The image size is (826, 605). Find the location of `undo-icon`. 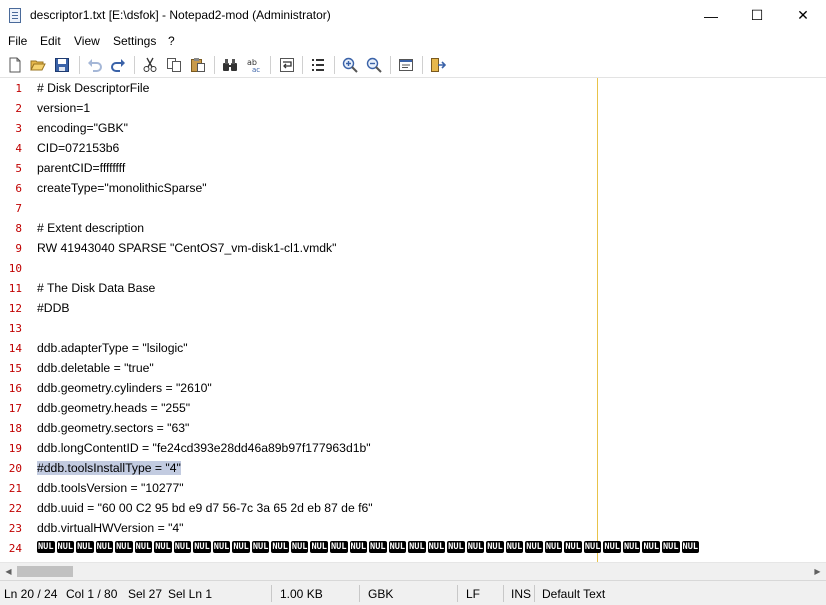

undo-icon is located at coordinates (95, 65).